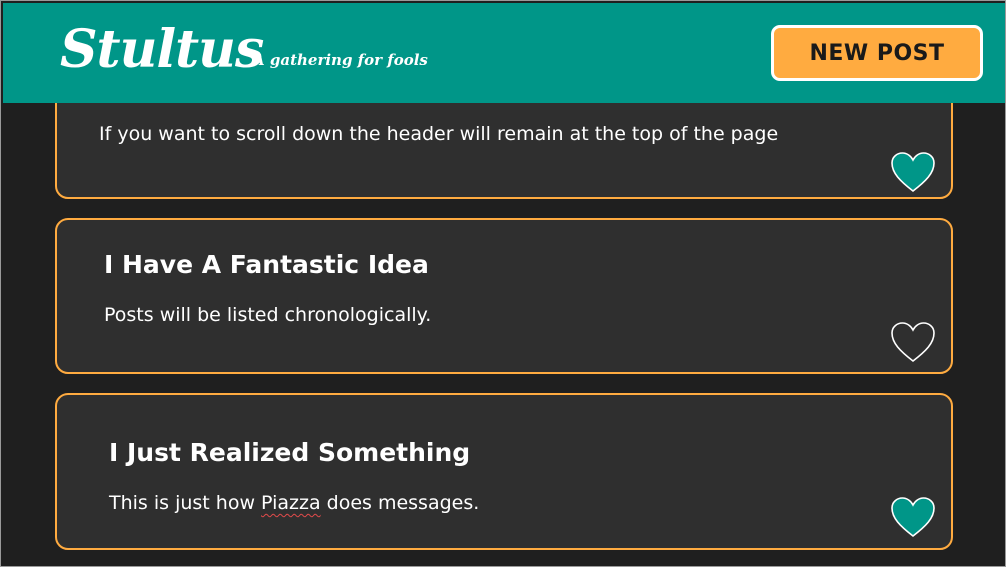 Image resolution: width=1006 pixels, height=567 pixels. Describe the element at coordinates (162, 50) in the screenshot. I see `site-logo: Stultus` at that location.